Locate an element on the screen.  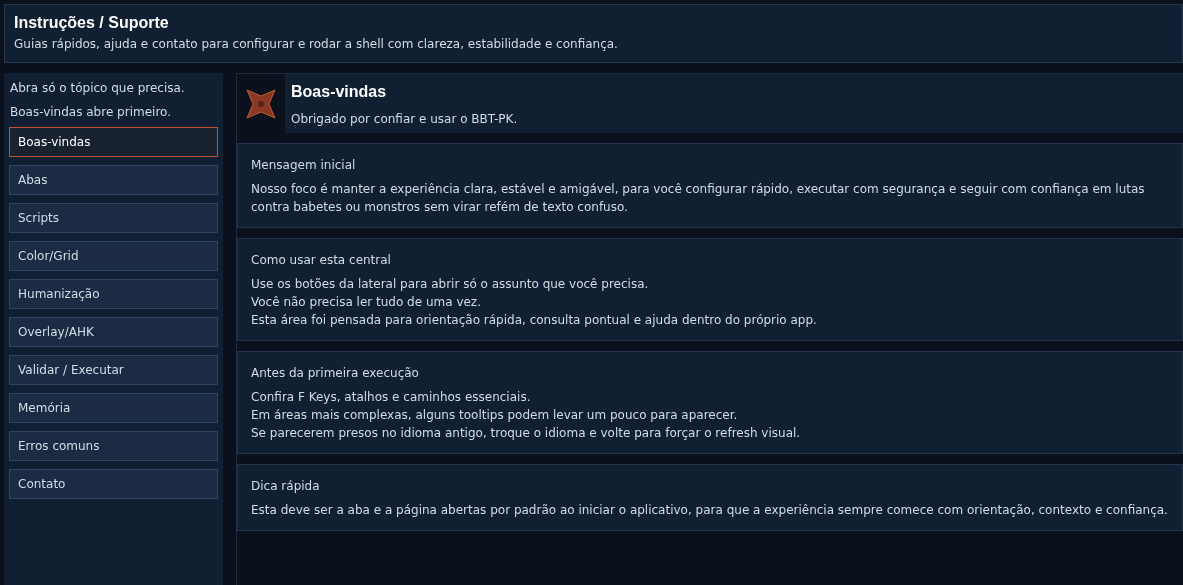
sidebar-item: Validar / Executar is located at coordinates (113, 370).